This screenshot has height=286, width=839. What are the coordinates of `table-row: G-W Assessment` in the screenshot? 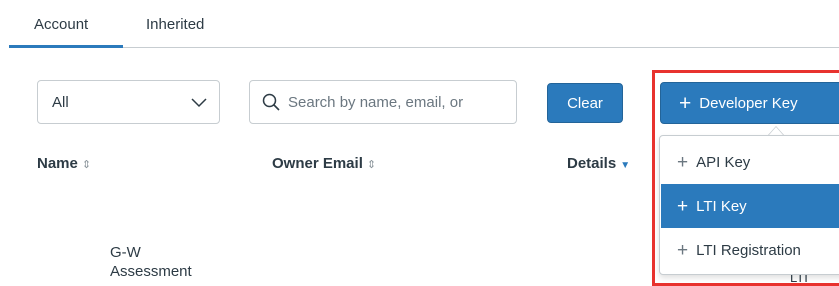 It's located at (151, 262).